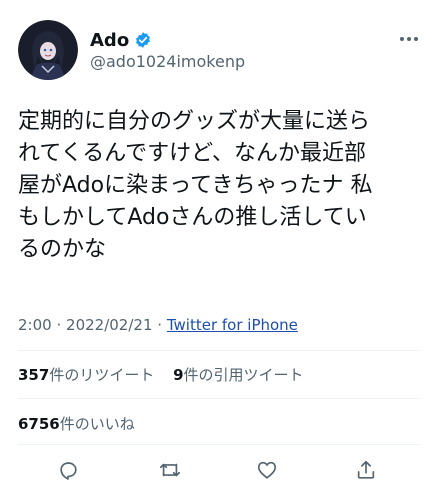  I want to click on more-horizontal-icon, so click(409, 39).